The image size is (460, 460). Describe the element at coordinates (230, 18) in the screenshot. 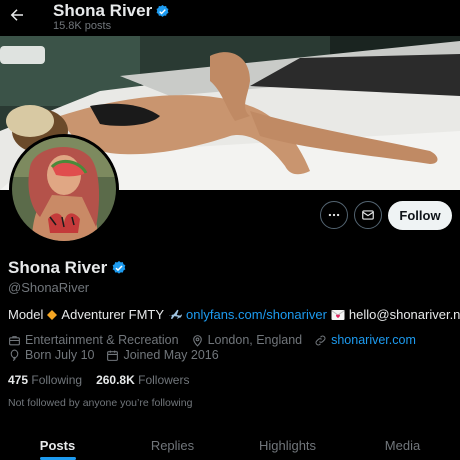

I see `top-bar: Shona River 15.8K posts` at that location.